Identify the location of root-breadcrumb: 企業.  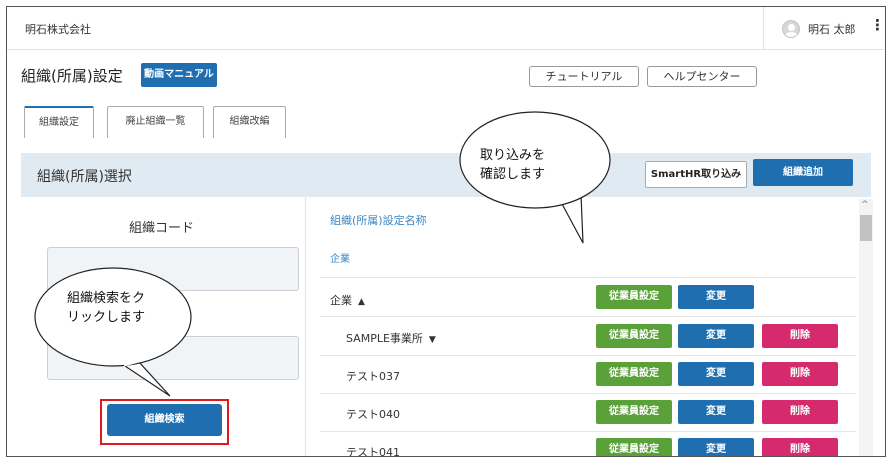
(340, 257).